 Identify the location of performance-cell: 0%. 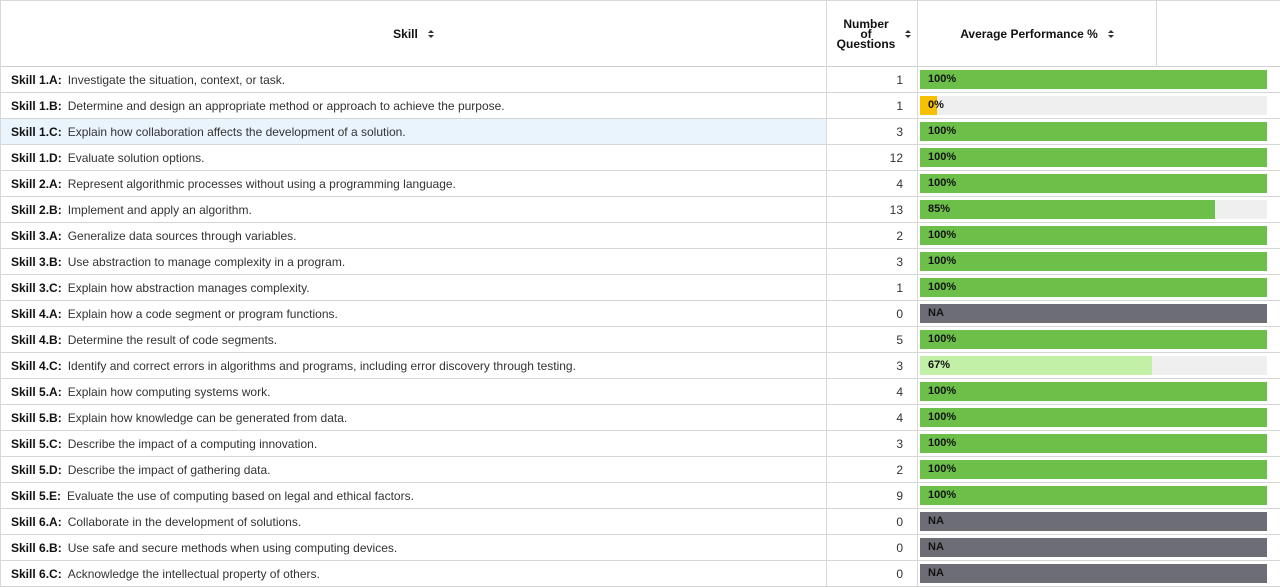
(1094, 105).